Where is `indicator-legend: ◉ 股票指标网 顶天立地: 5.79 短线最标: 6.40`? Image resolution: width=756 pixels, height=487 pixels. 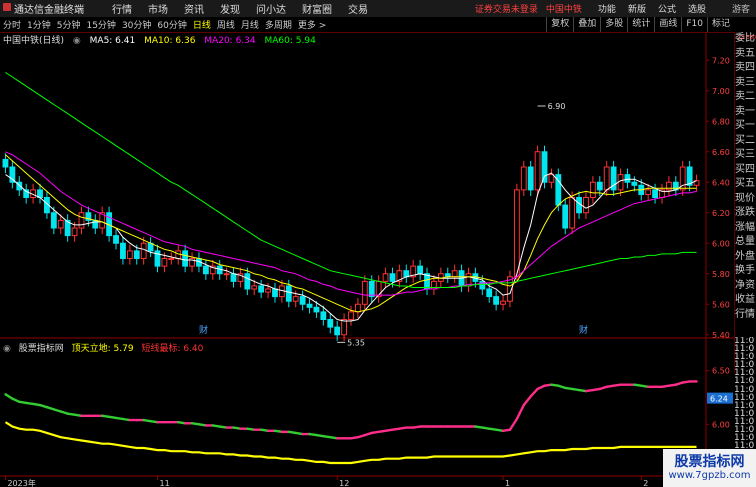
indicator-legend: ◉ 股票指标网 顶天立地: 5.79 短线最标: 6.40 is located at coordinates (105, 347).